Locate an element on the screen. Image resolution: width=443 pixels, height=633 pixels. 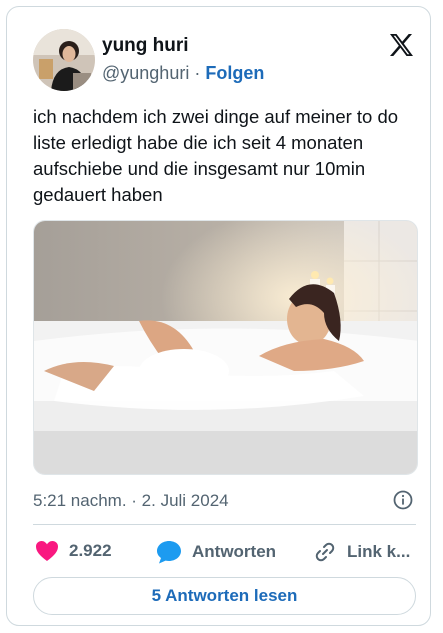
link-icon is located at coordinates (325, 552).